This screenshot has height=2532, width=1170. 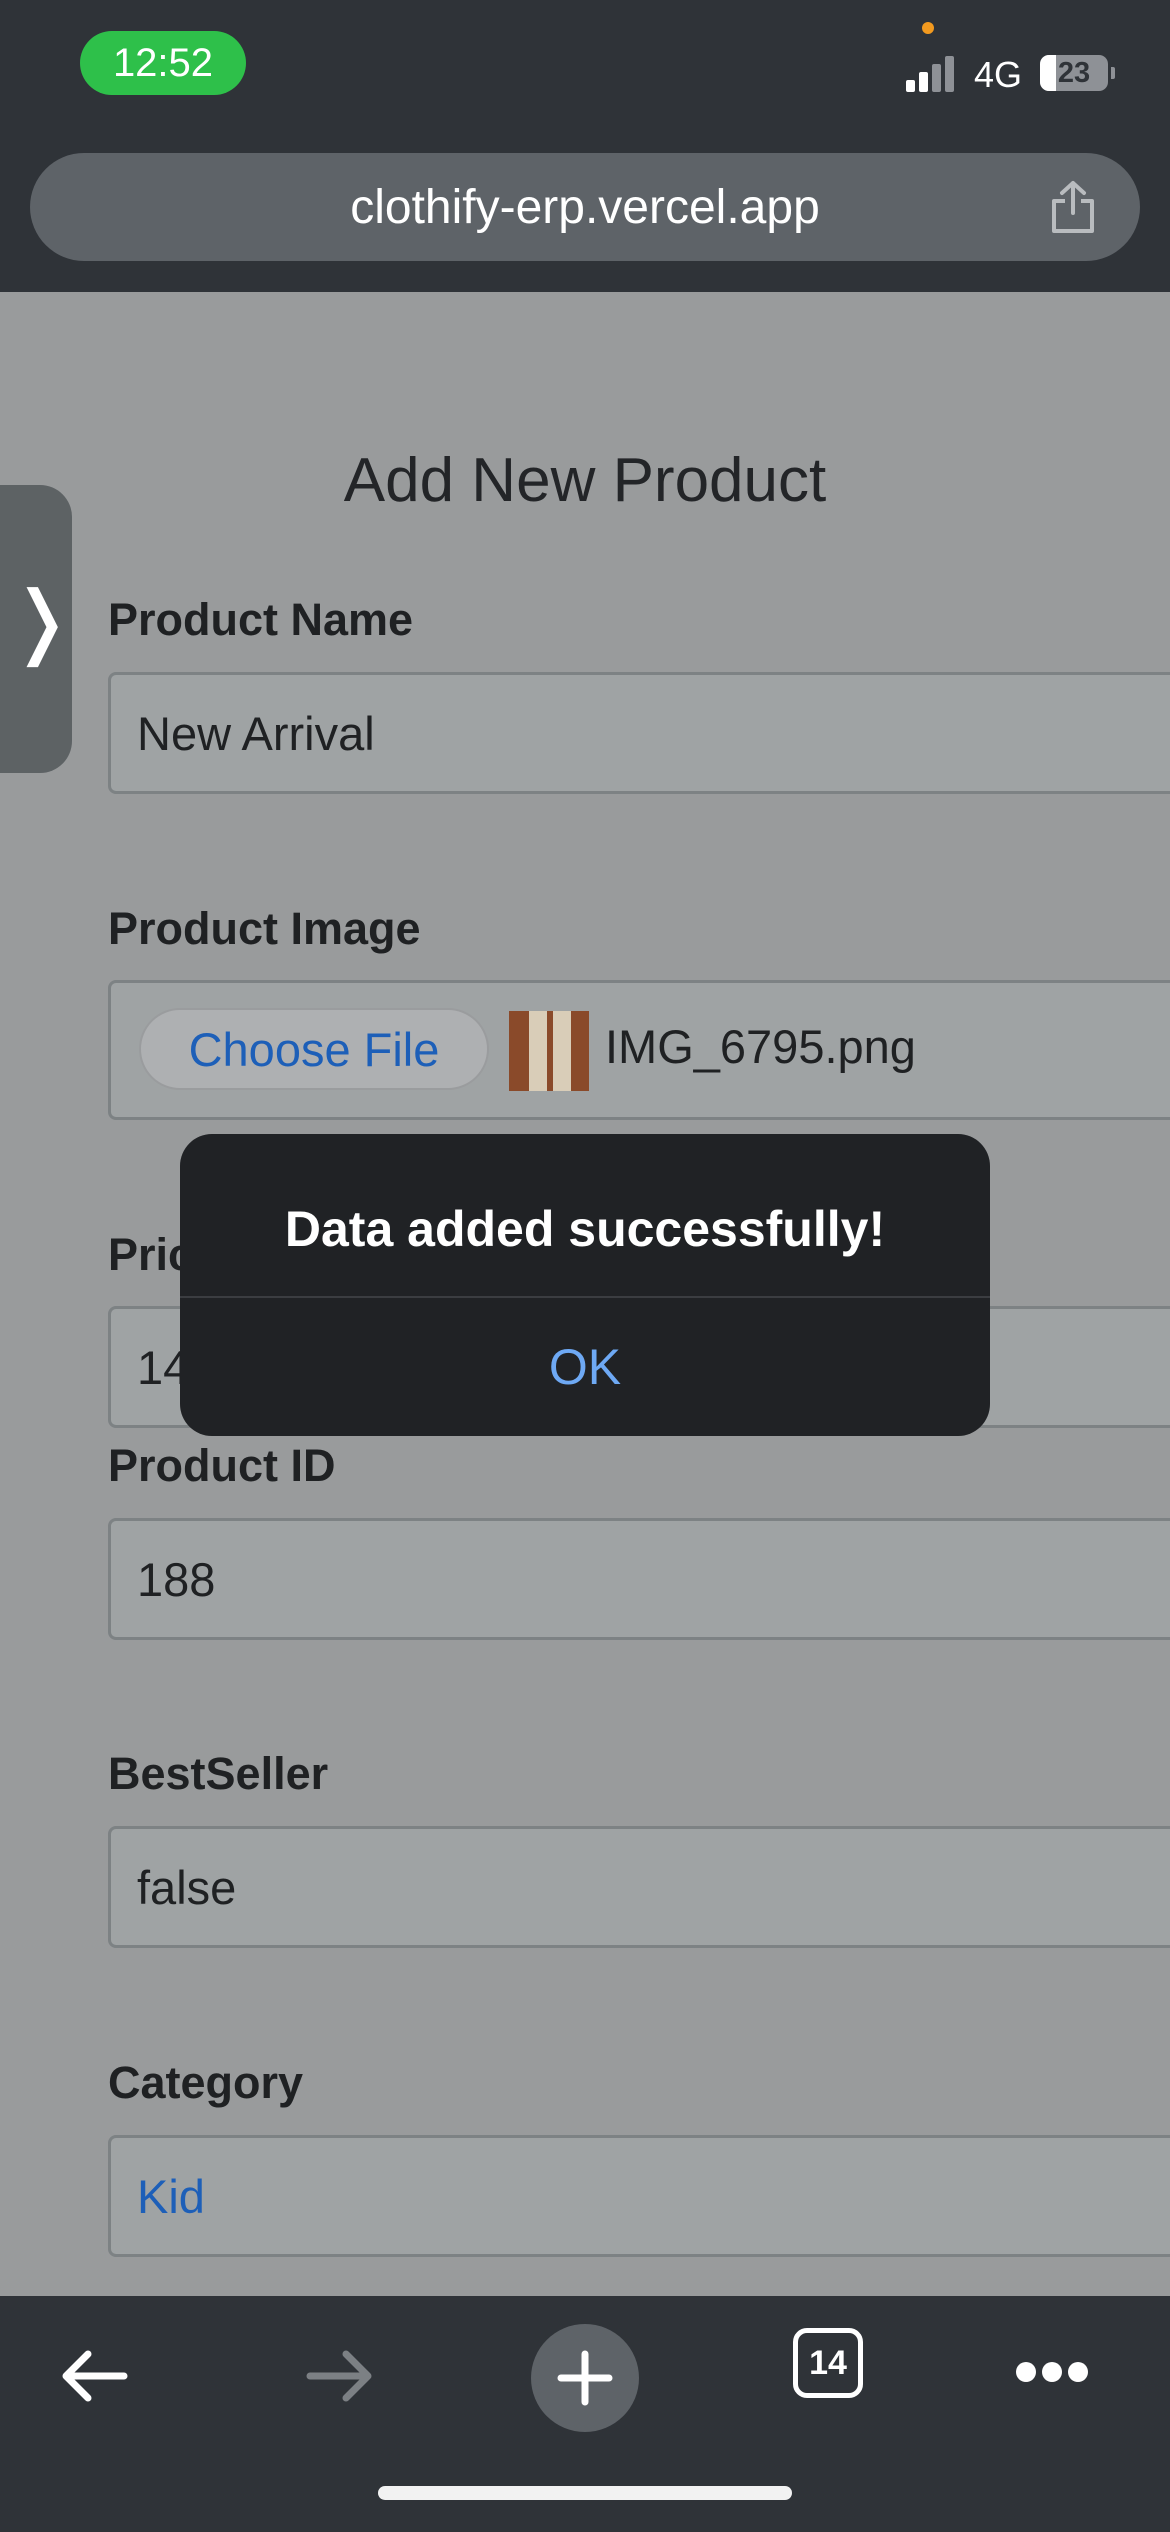 I want to click on share-icon, so click(x=1073, y=207).